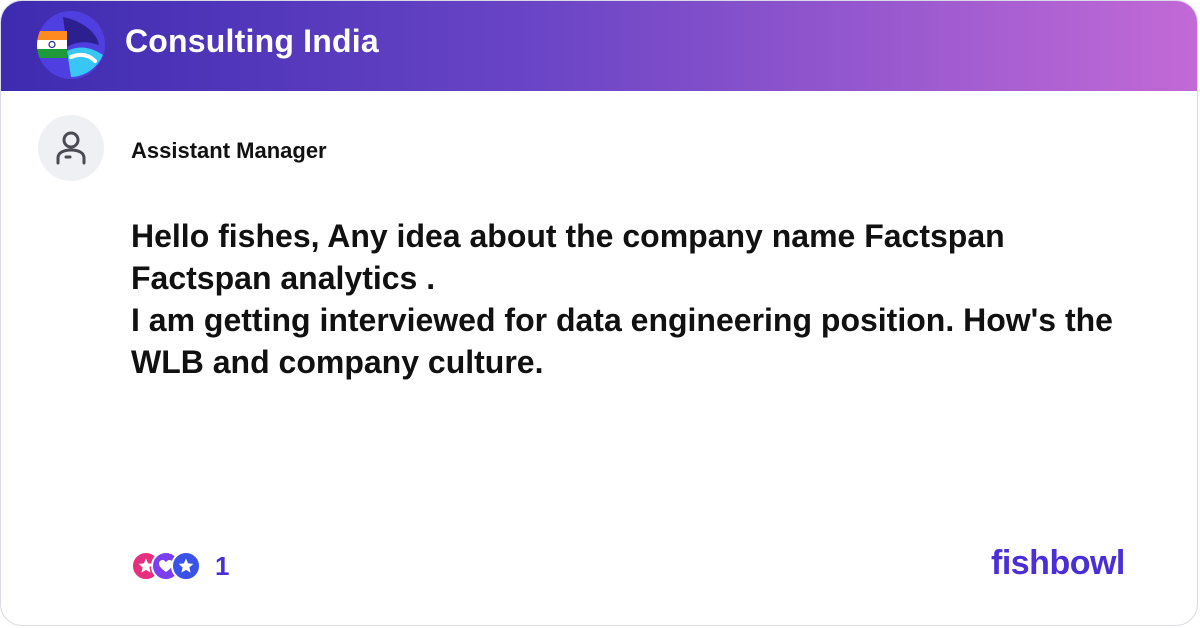 The height and width of the screenshot is (628, 1200). I want to click on fishbowl-logo: fishbowl, so click(1058, 563).